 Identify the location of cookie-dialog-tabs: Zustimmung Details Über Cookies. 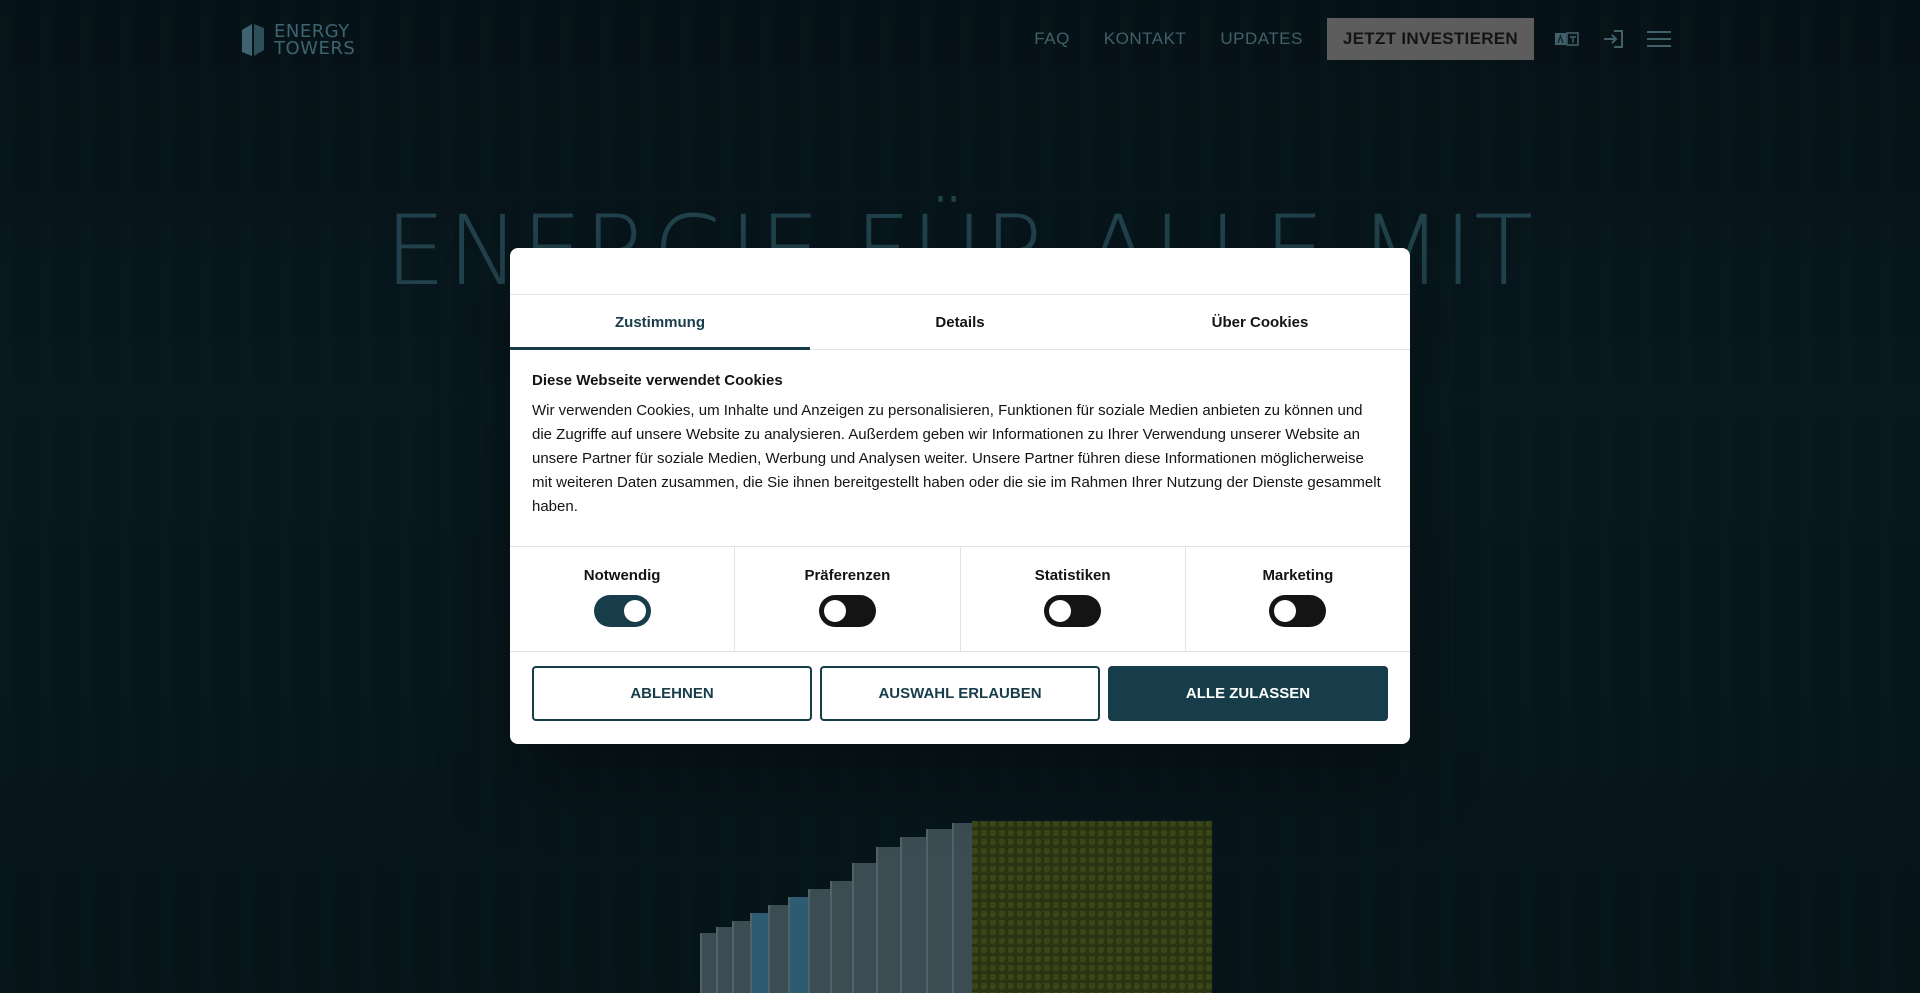
(960, 322).